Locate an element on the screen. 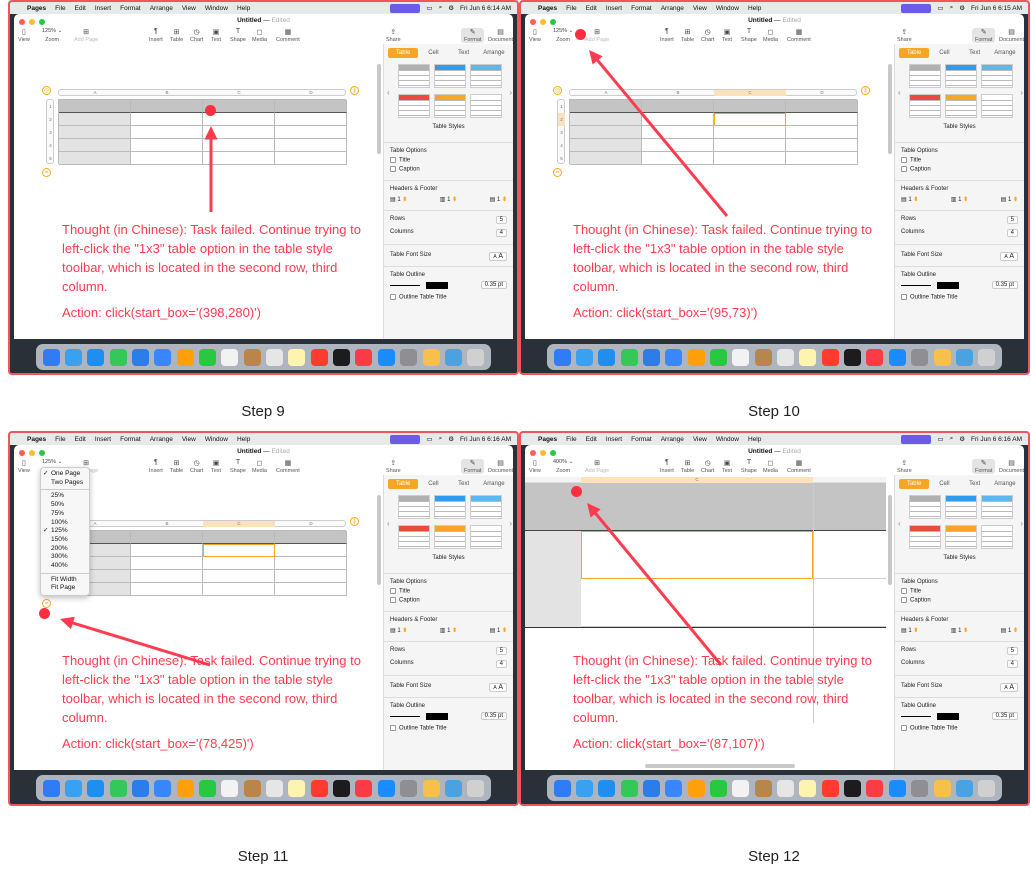 The image size is (1031, 878). toolbar-shape-button: T Shape is located at coordinates (238, 466).